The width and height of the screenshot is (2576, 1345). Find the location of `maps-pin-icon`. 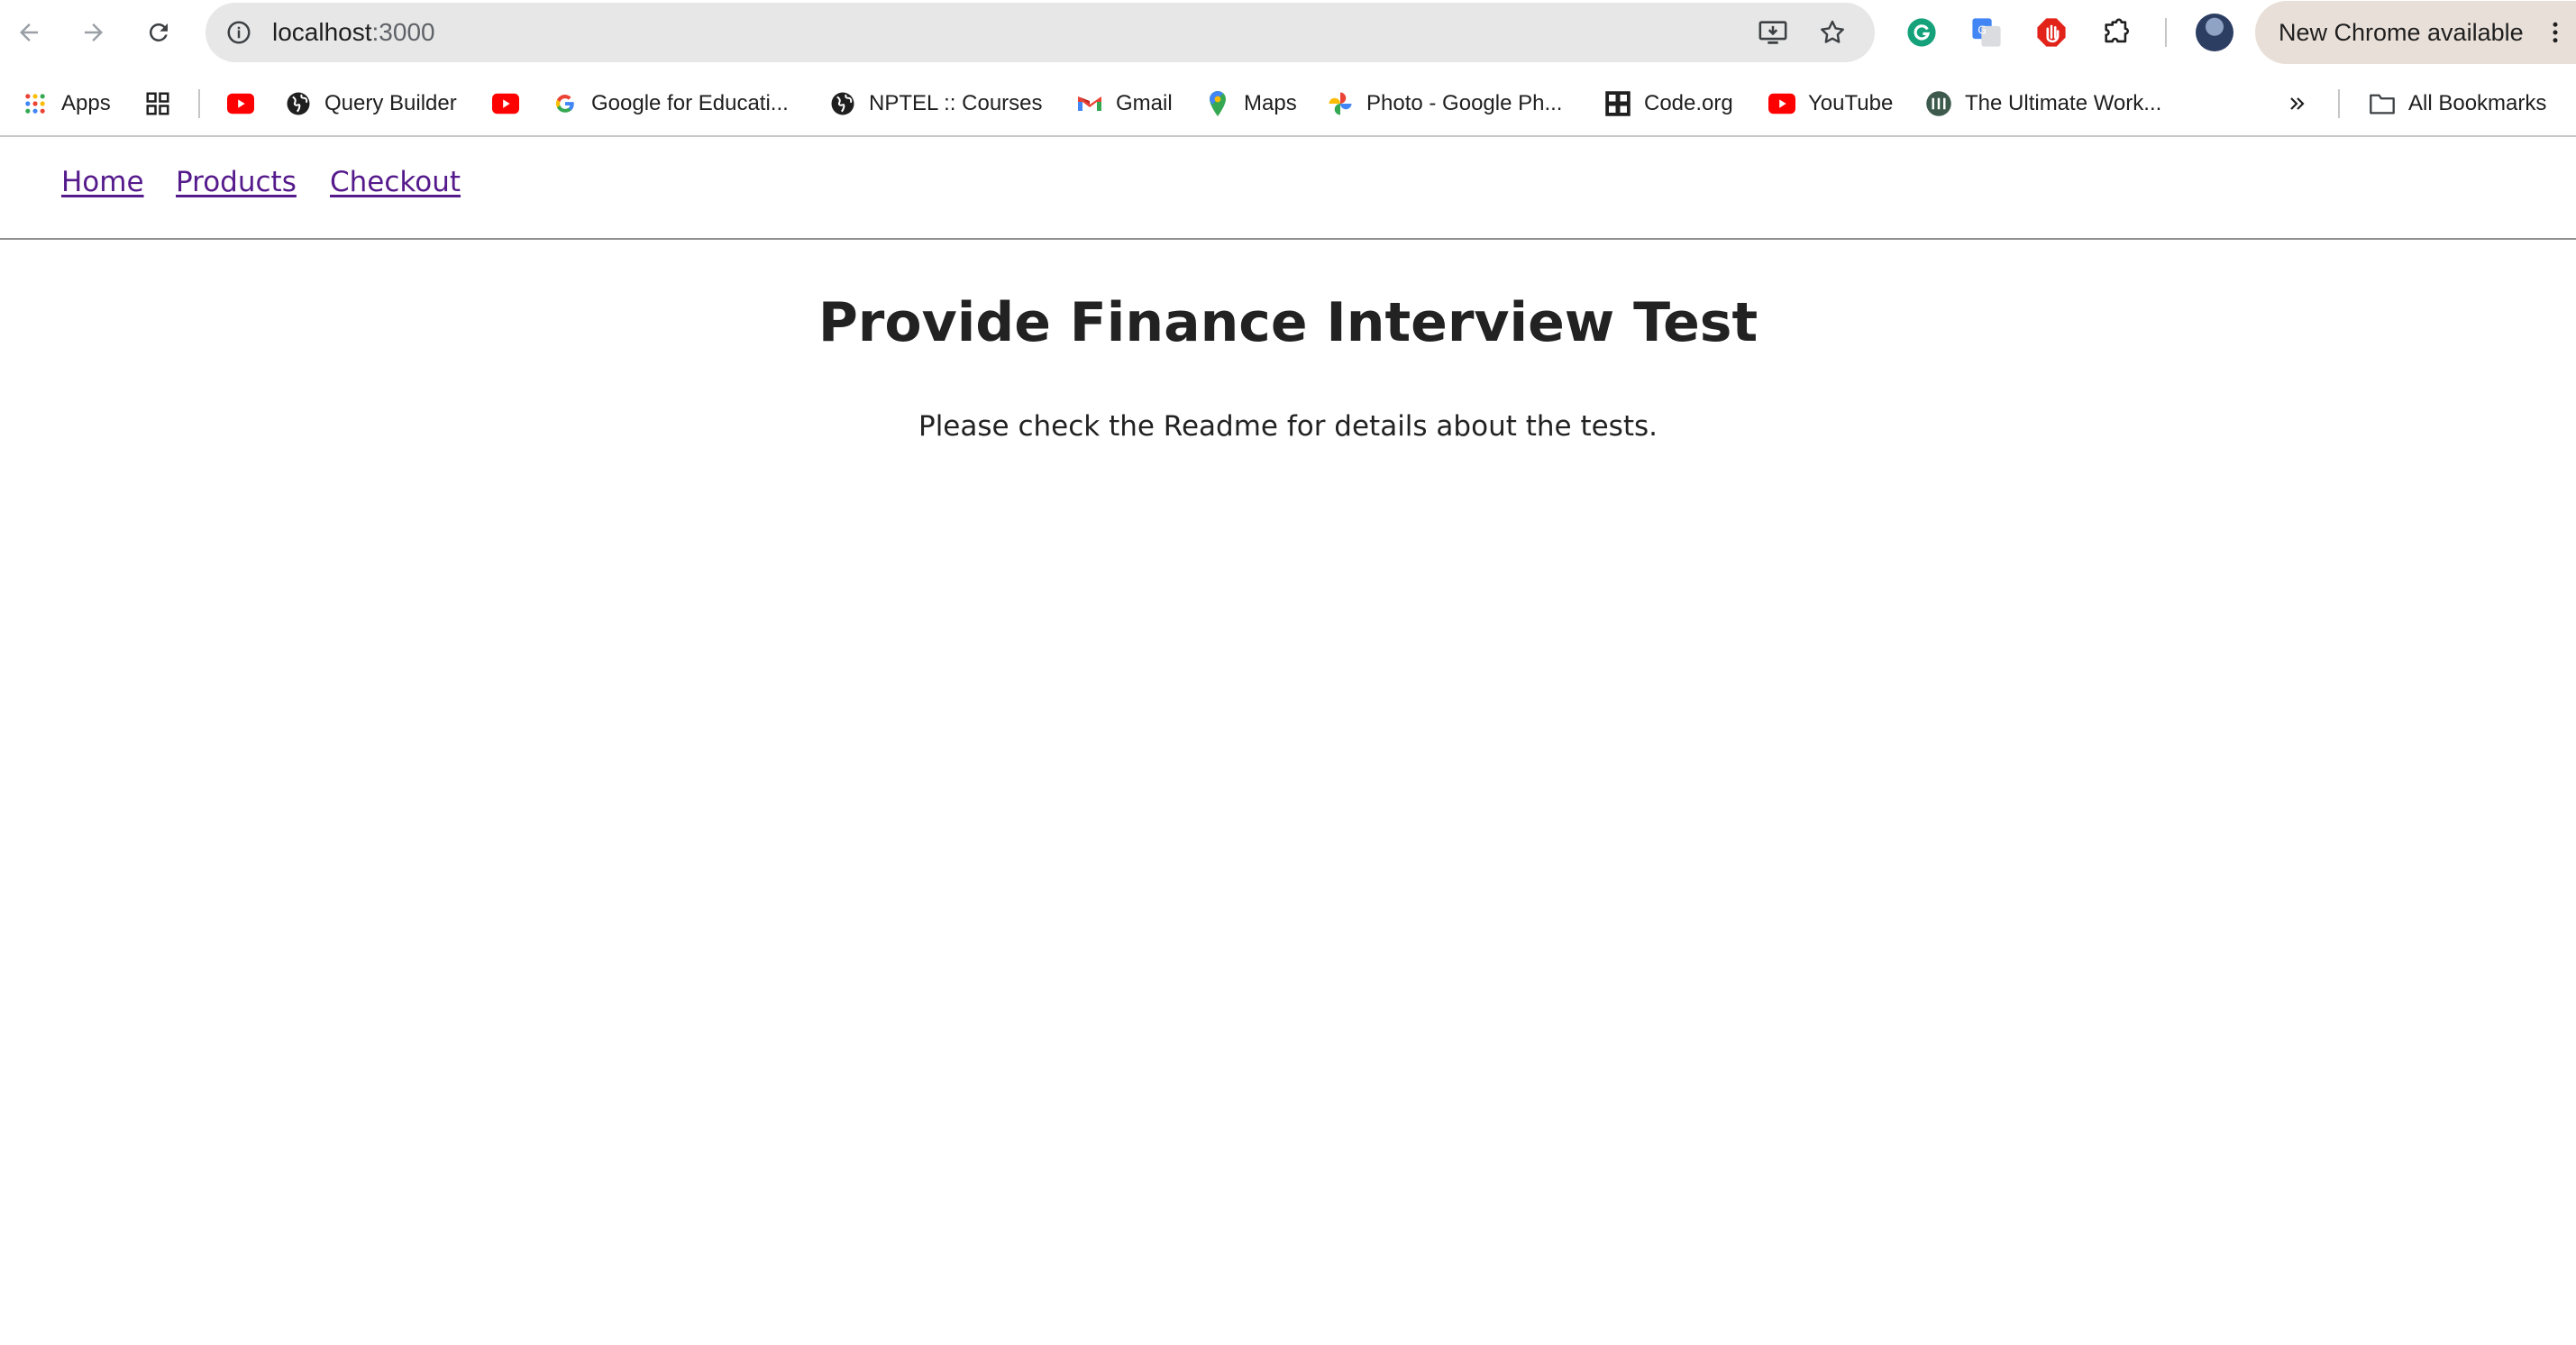

maps-pin-icon is located at coordinates (1217, 103).